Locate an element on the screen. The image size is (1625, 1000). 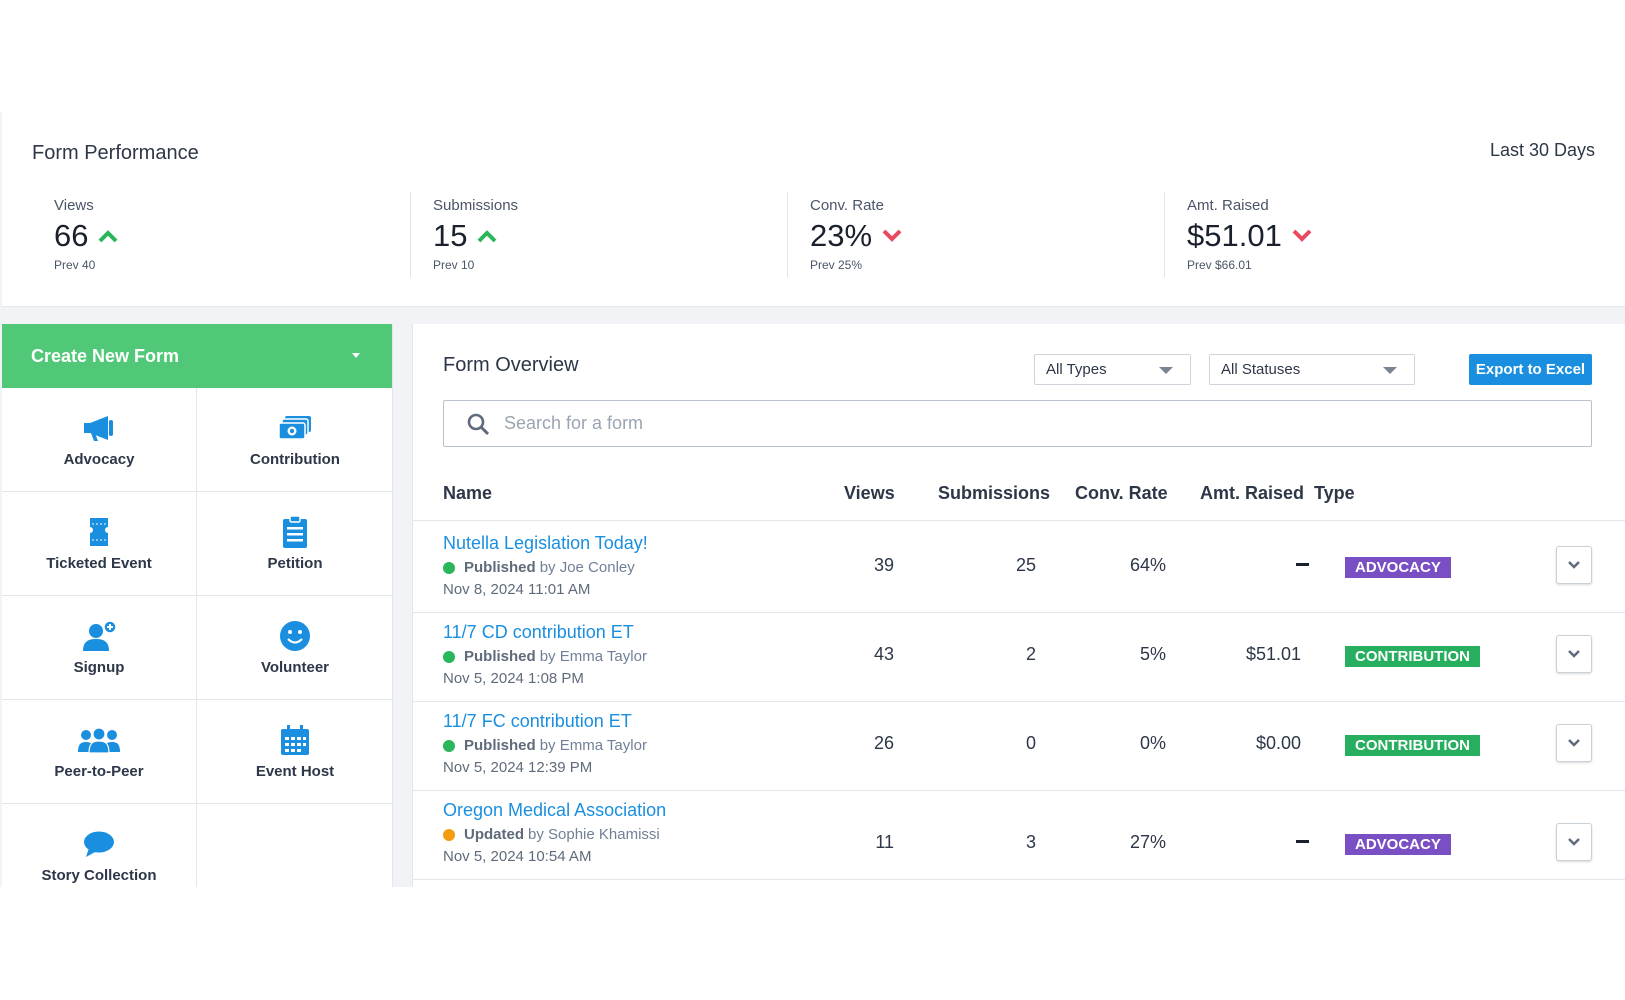
column-header-submissions: Submissions is located at coordinates (994, 493).